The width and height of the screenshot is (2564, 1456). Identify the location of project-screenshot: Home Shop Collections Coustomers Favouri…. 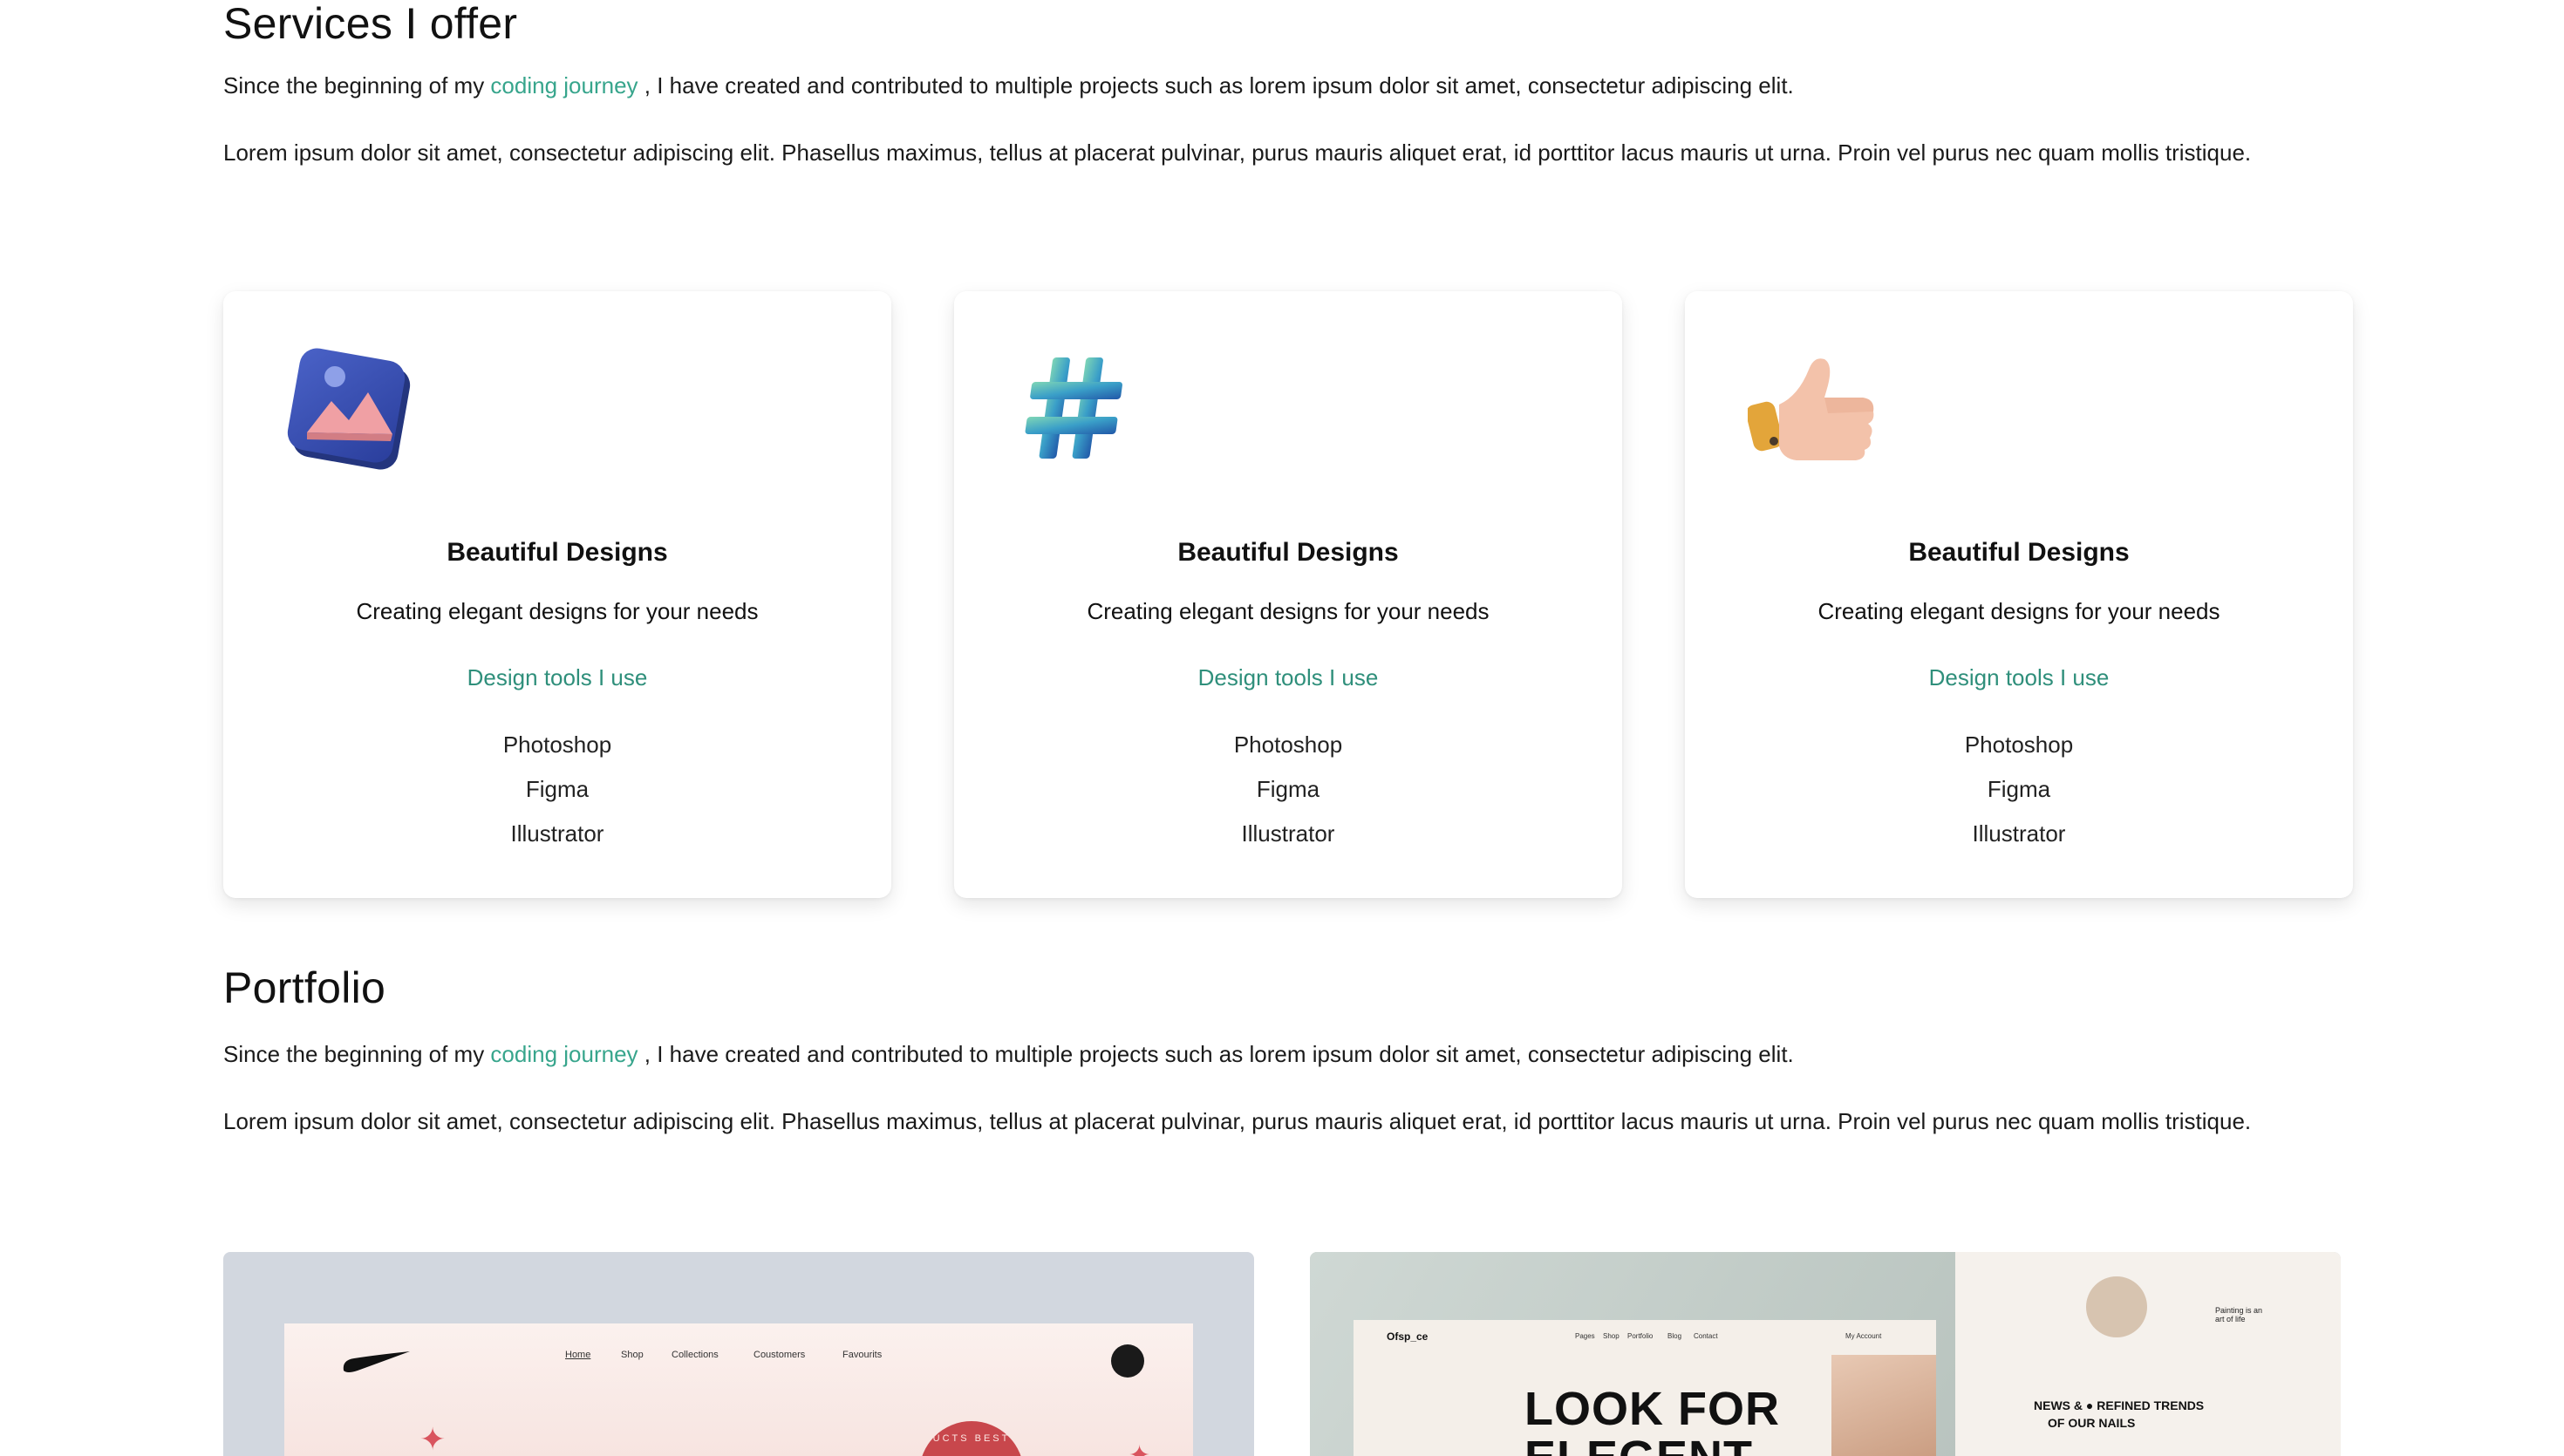
(738, 1389).